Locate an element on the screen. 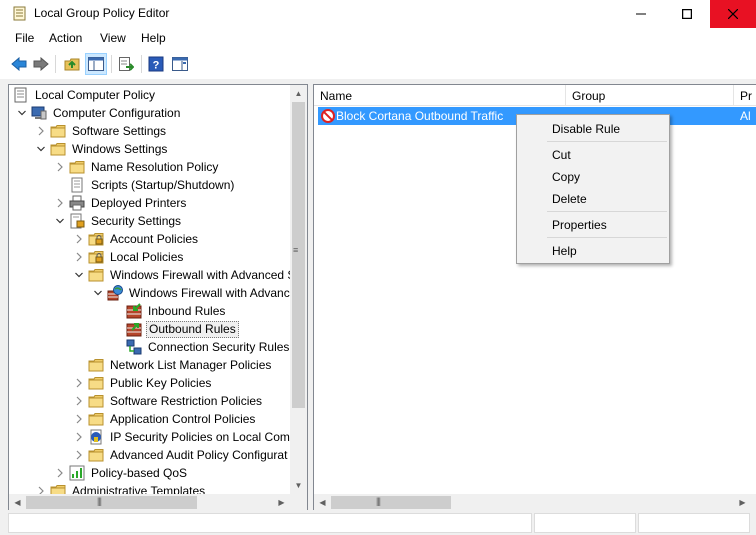 The height and width of the screenshot is (535, 756). column-header-group: Group is located at coordinates (650, 95).